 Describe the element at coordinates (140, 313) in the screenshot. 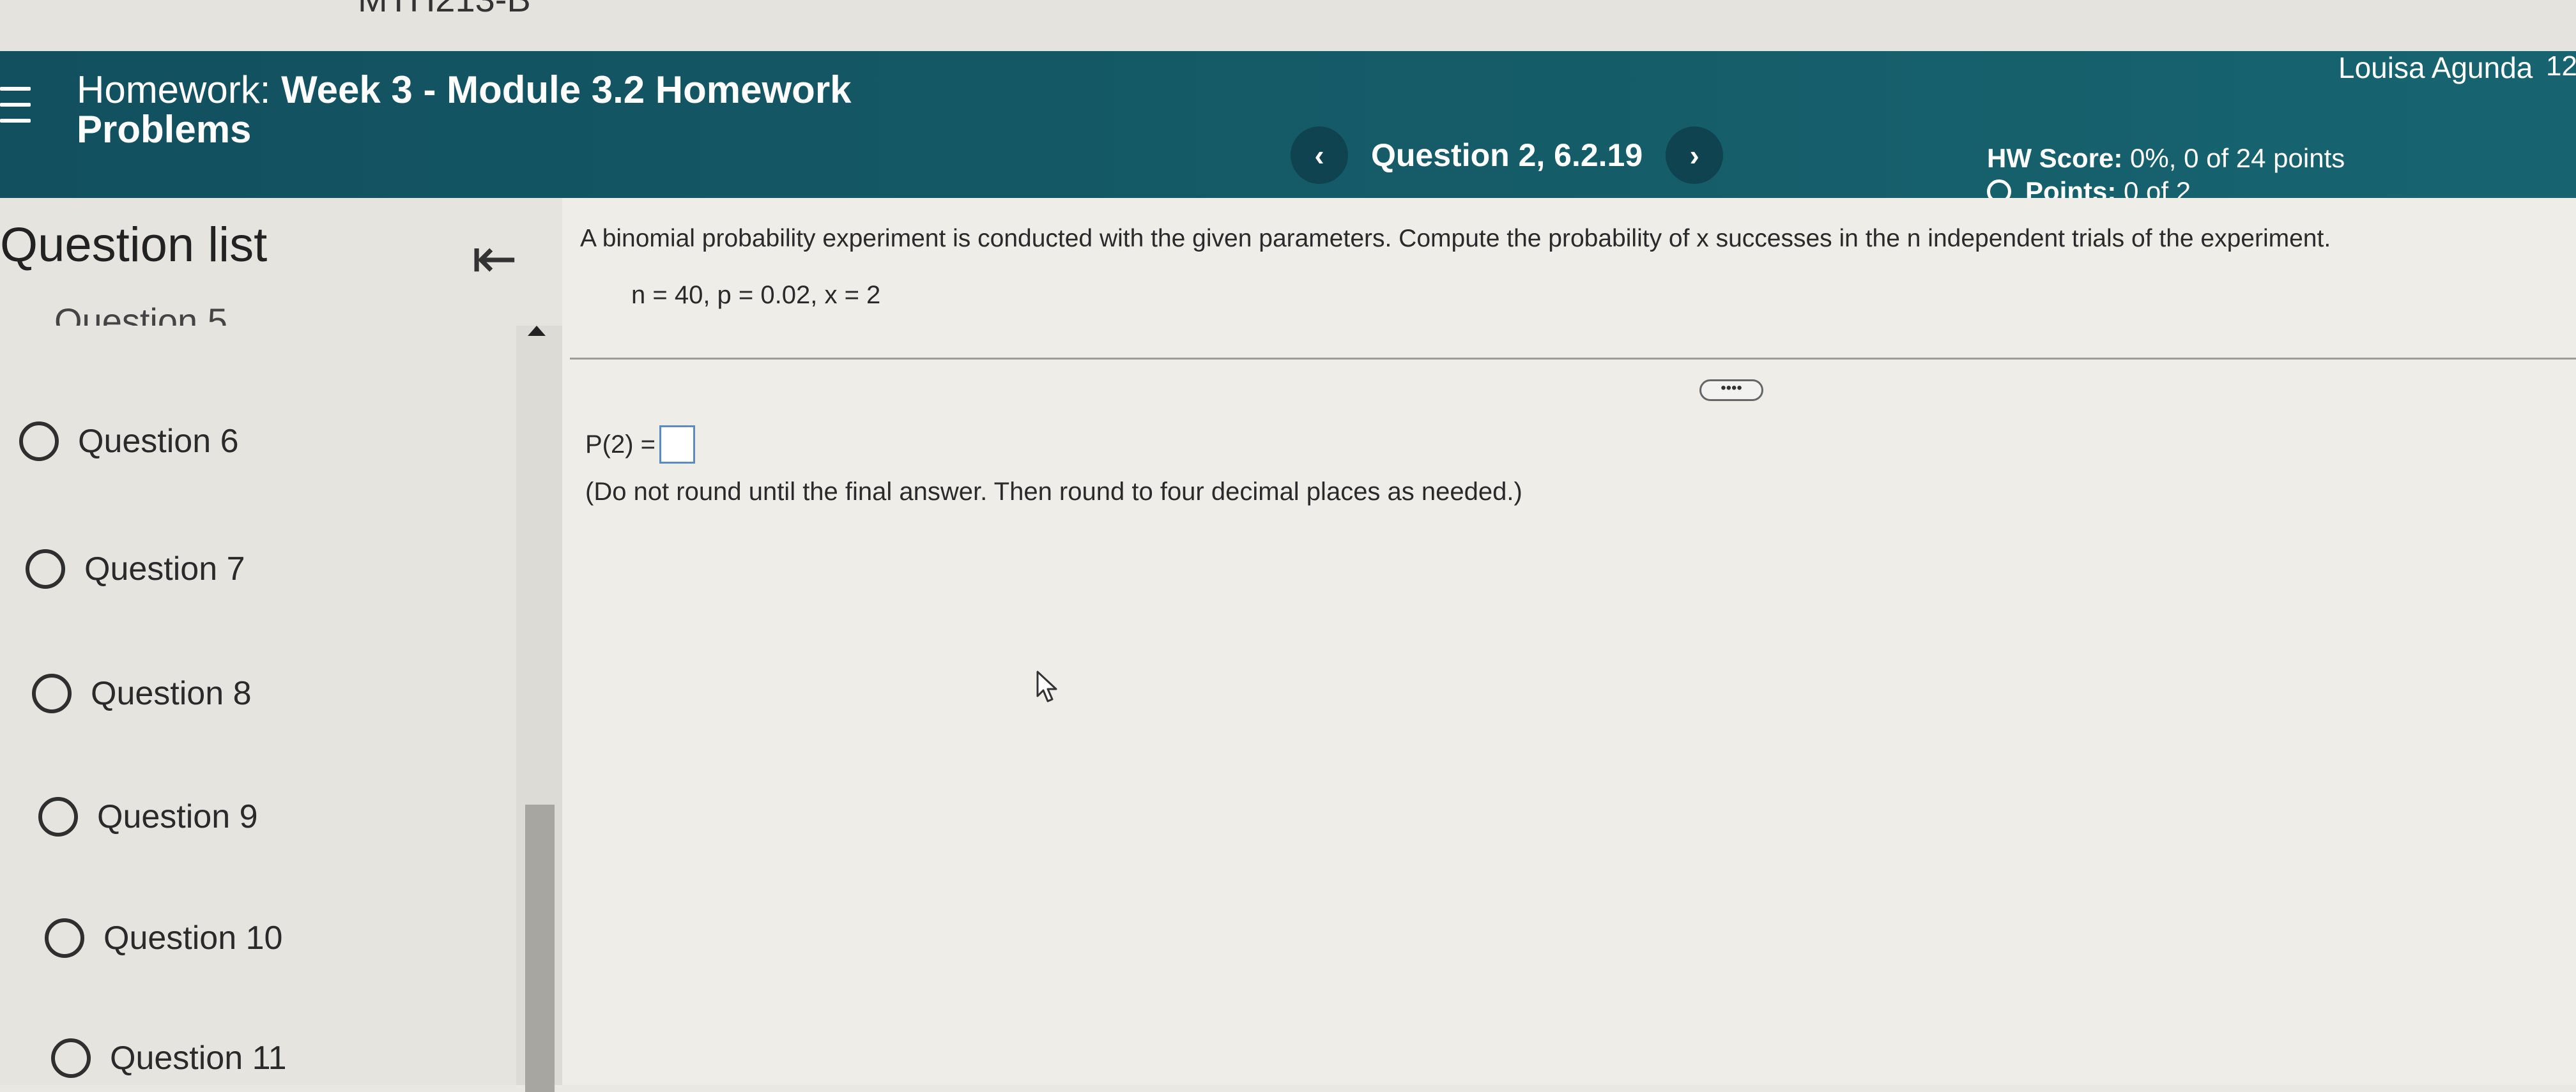

I see `question-list-item-partial: Question 5` at that location.